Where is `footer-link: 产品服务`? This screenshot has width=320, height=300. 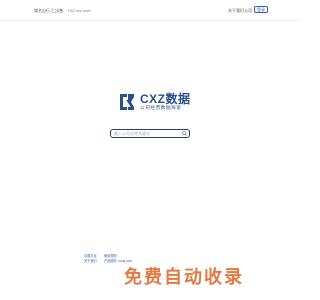
footer-link: 产品服务 is located at coordinates (110, 261).